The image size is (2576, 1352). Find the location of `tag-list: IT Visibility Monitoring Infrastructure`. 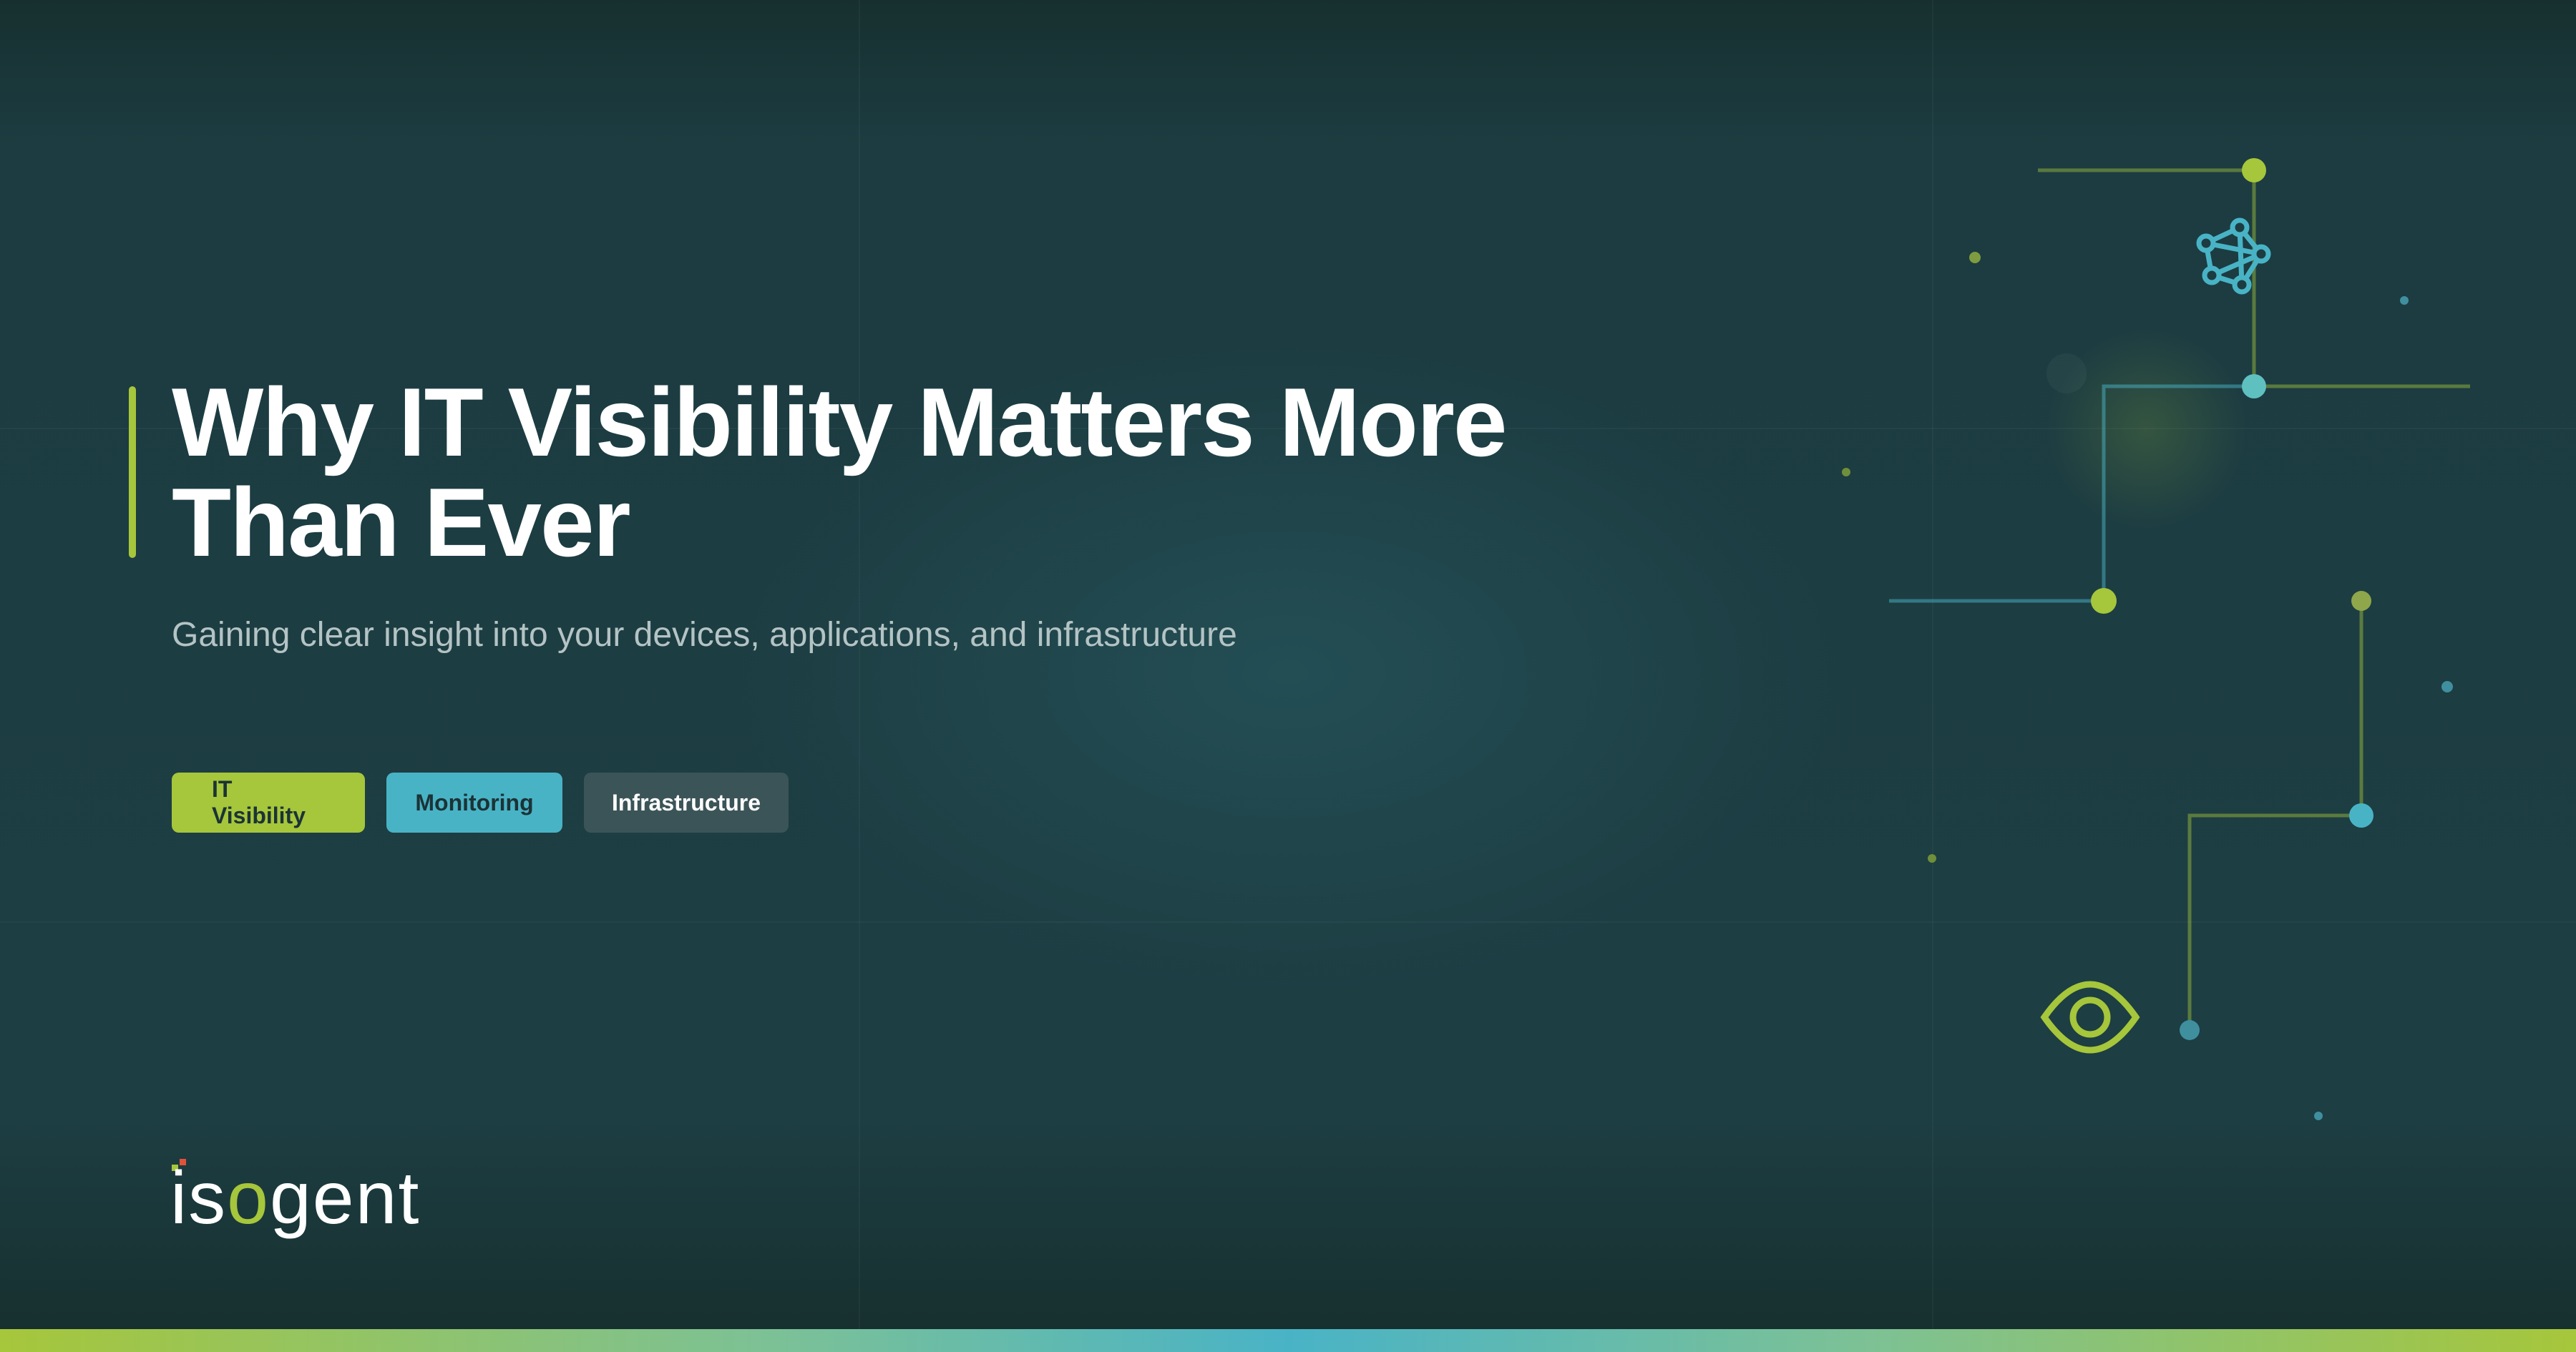

tag-list: IT Visibility Monitoring Infrastructure is located at coordinates (480, 803).